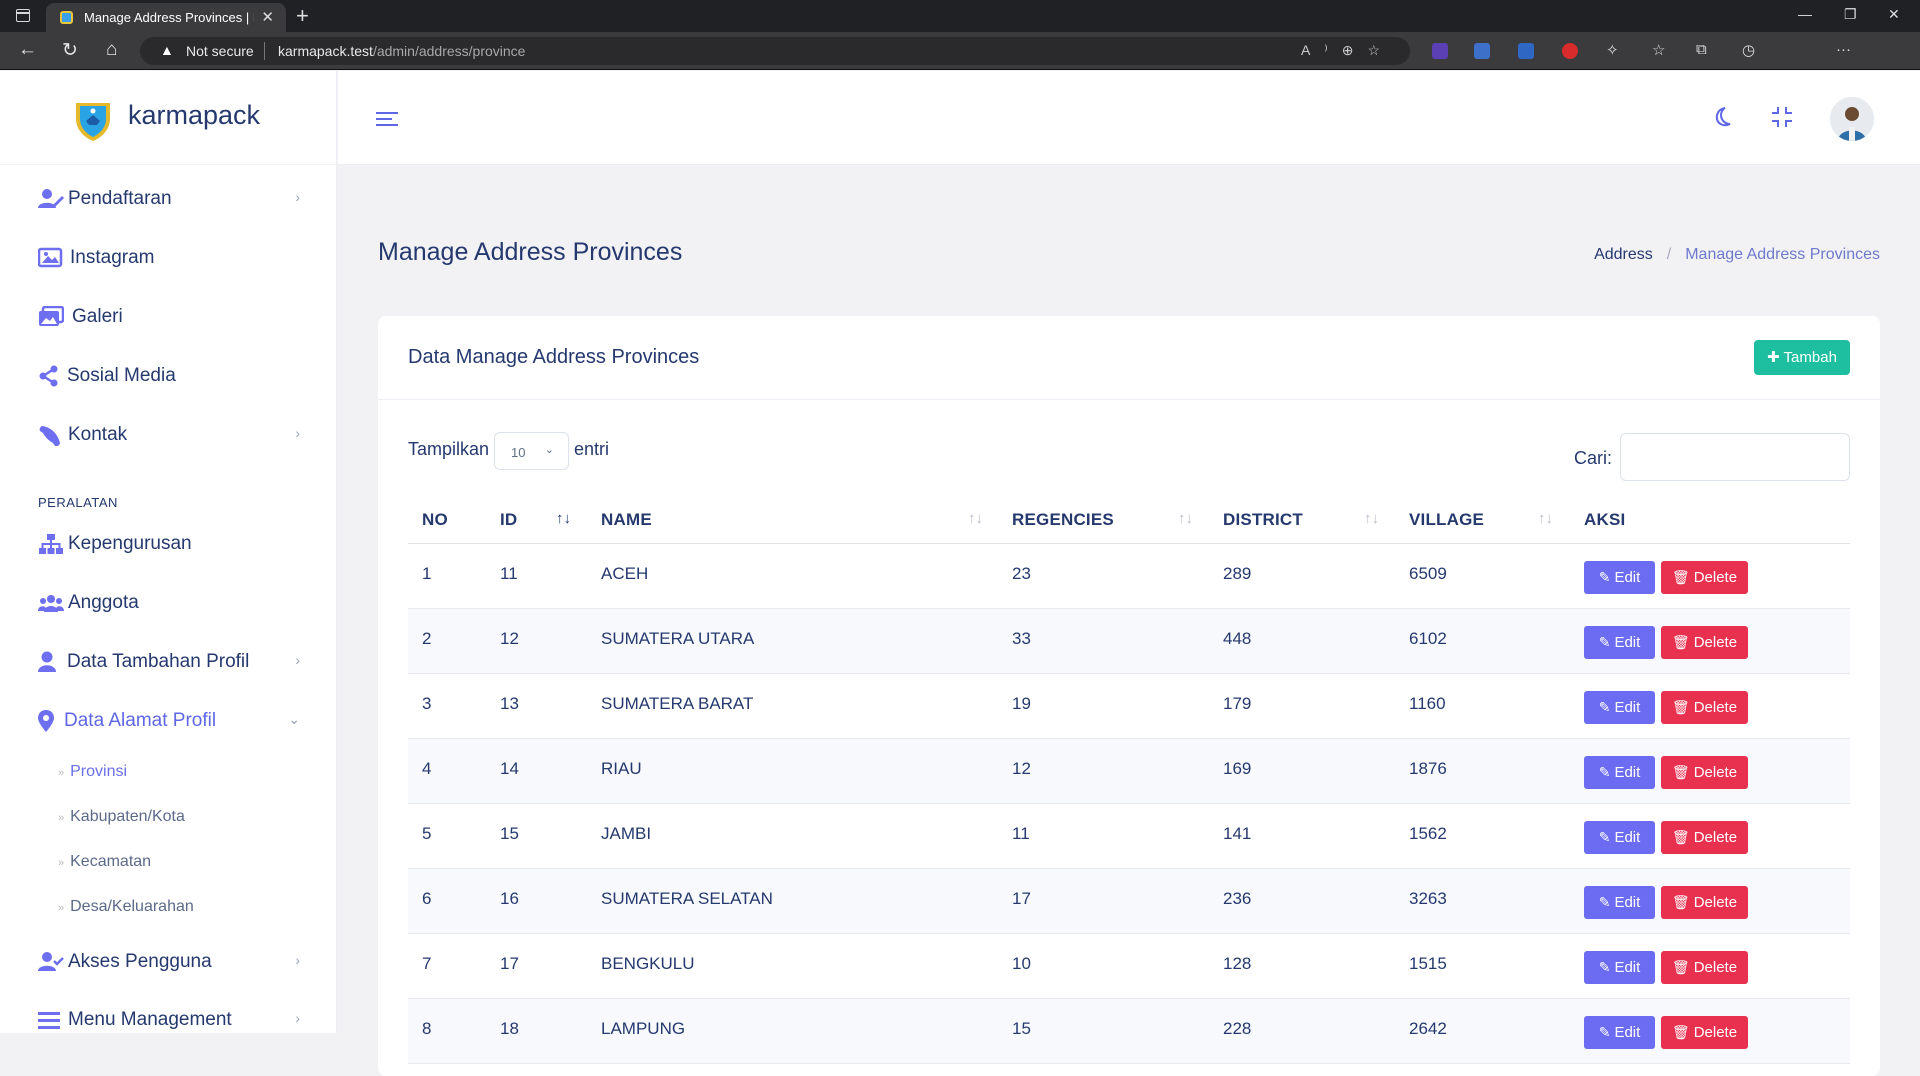 The width and height of the screenshot is (1920, 1076). What do you see at coordinates (167, 50) in the screenshot?
I see `warning-icon: ▲` at bounding box center [167, 50].